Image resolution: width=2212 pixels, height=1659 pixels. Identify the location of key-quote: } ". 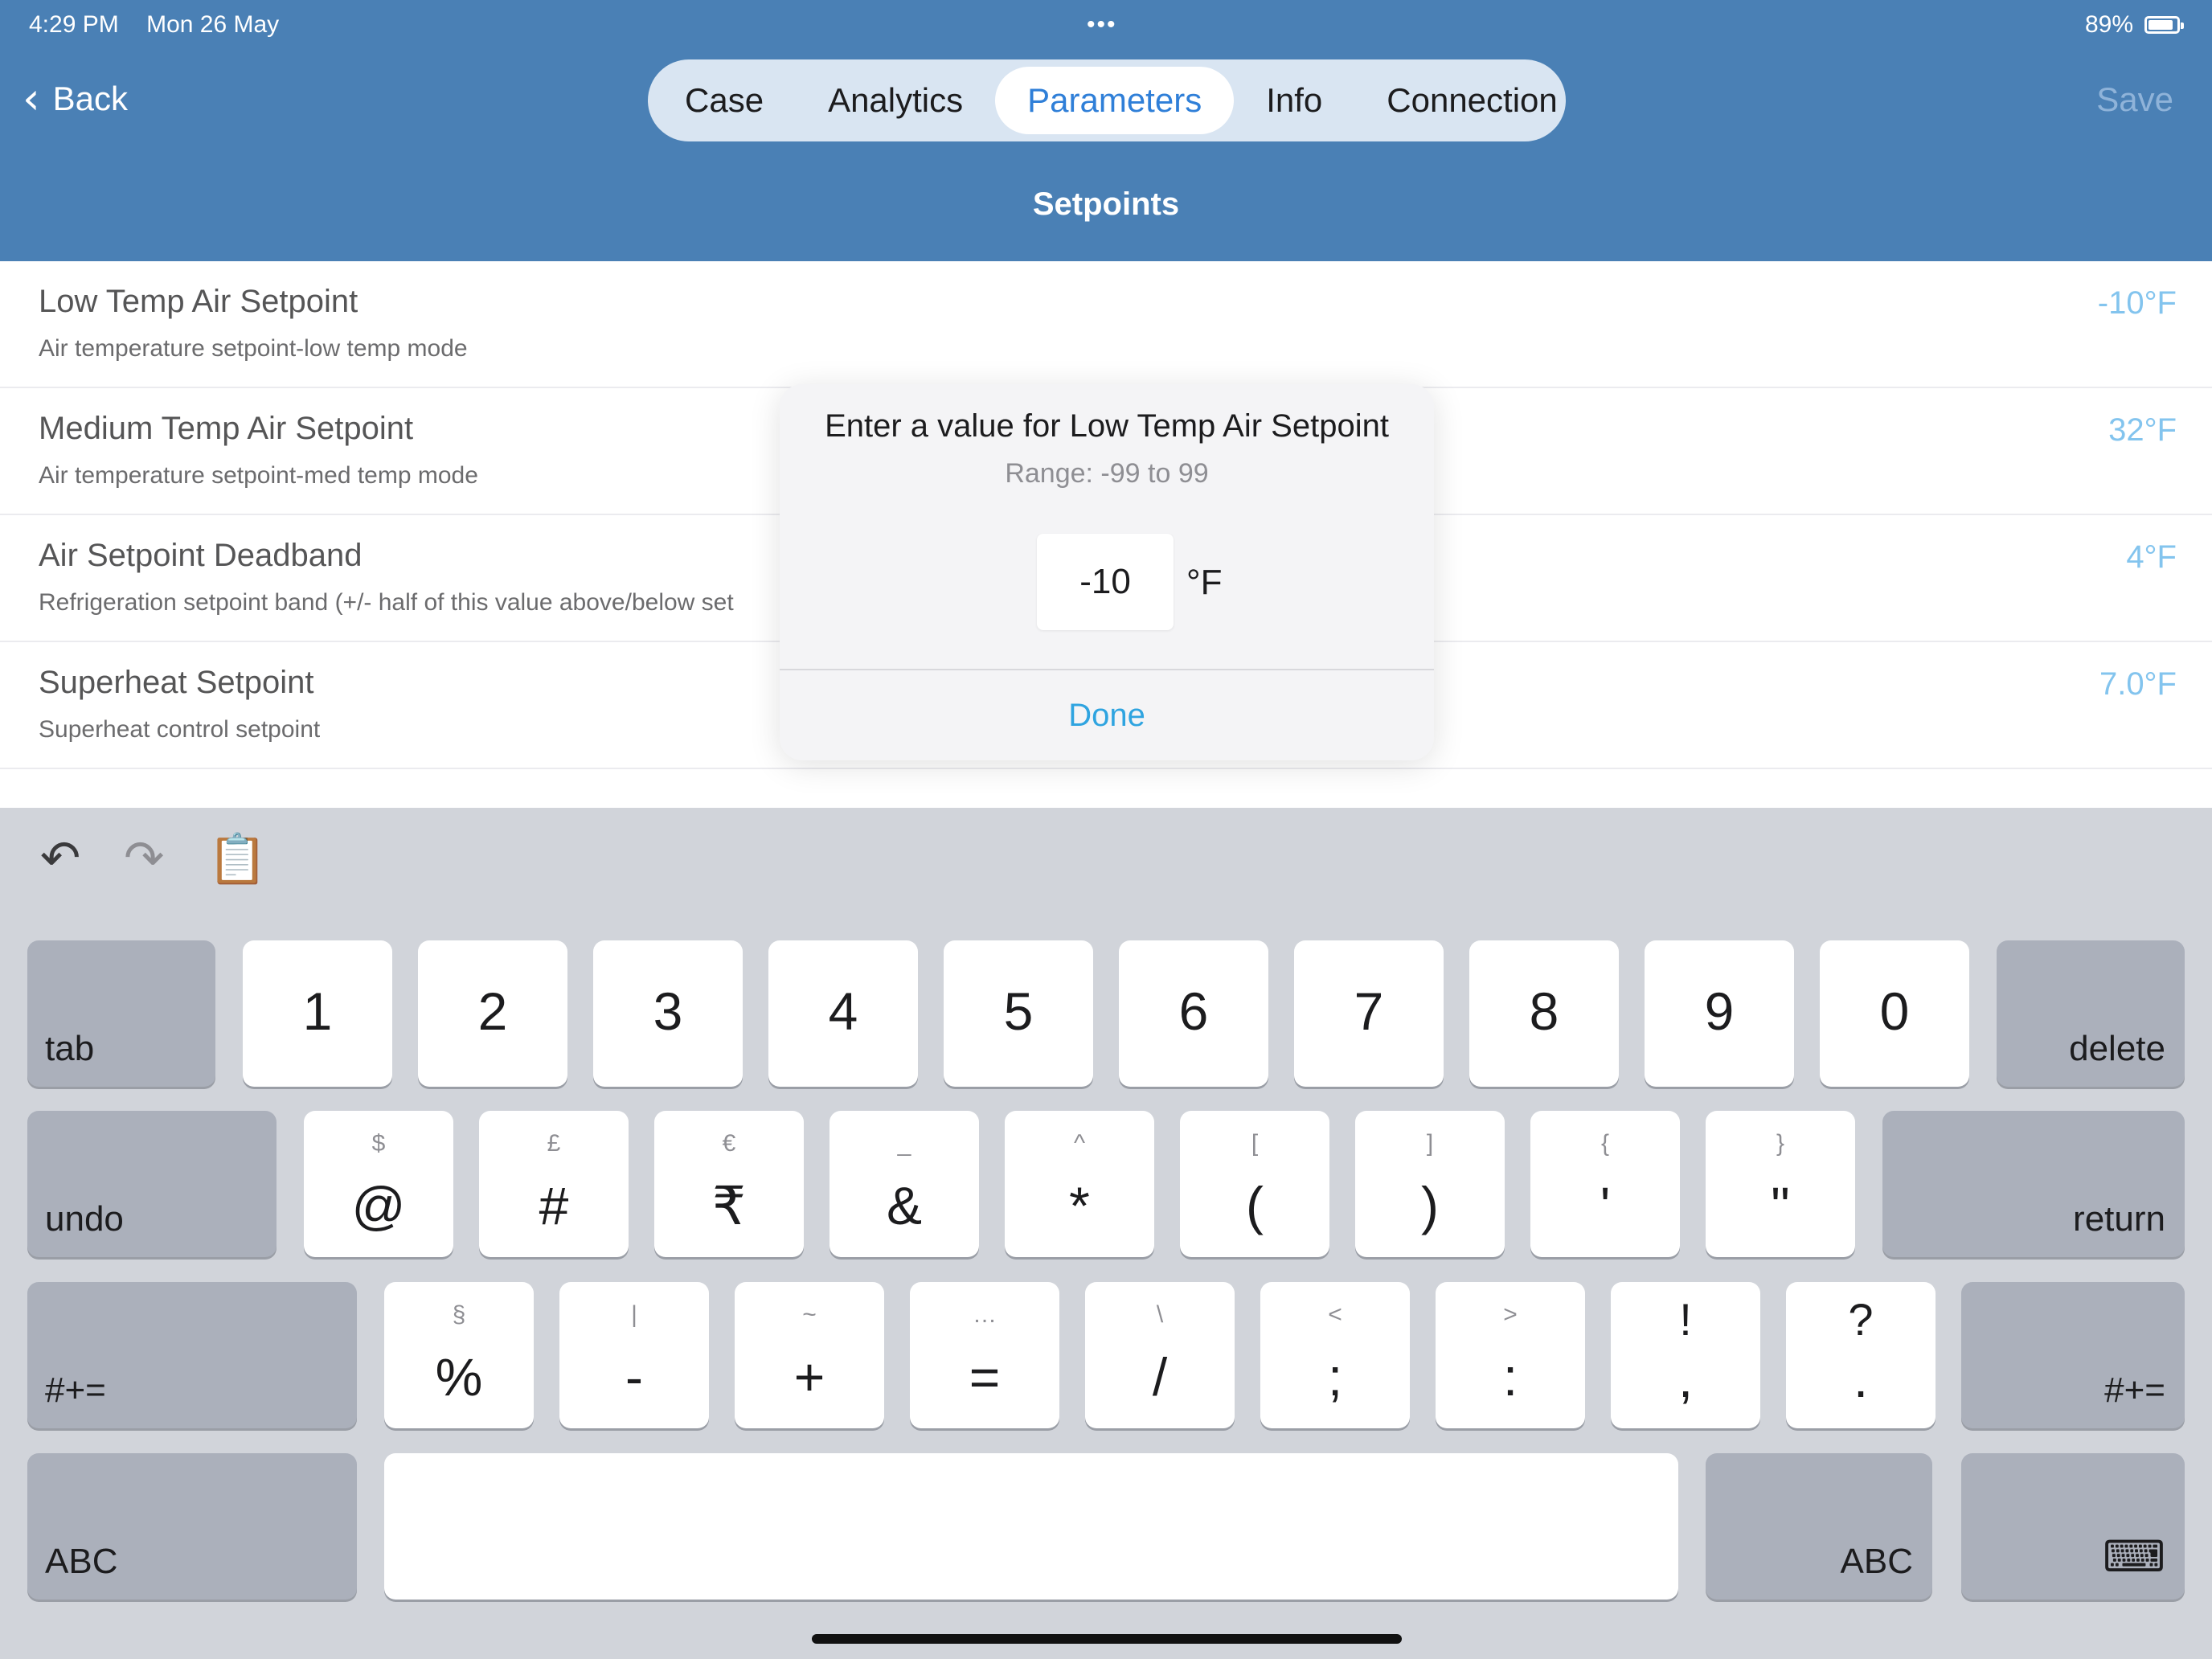
(1780, 1184).